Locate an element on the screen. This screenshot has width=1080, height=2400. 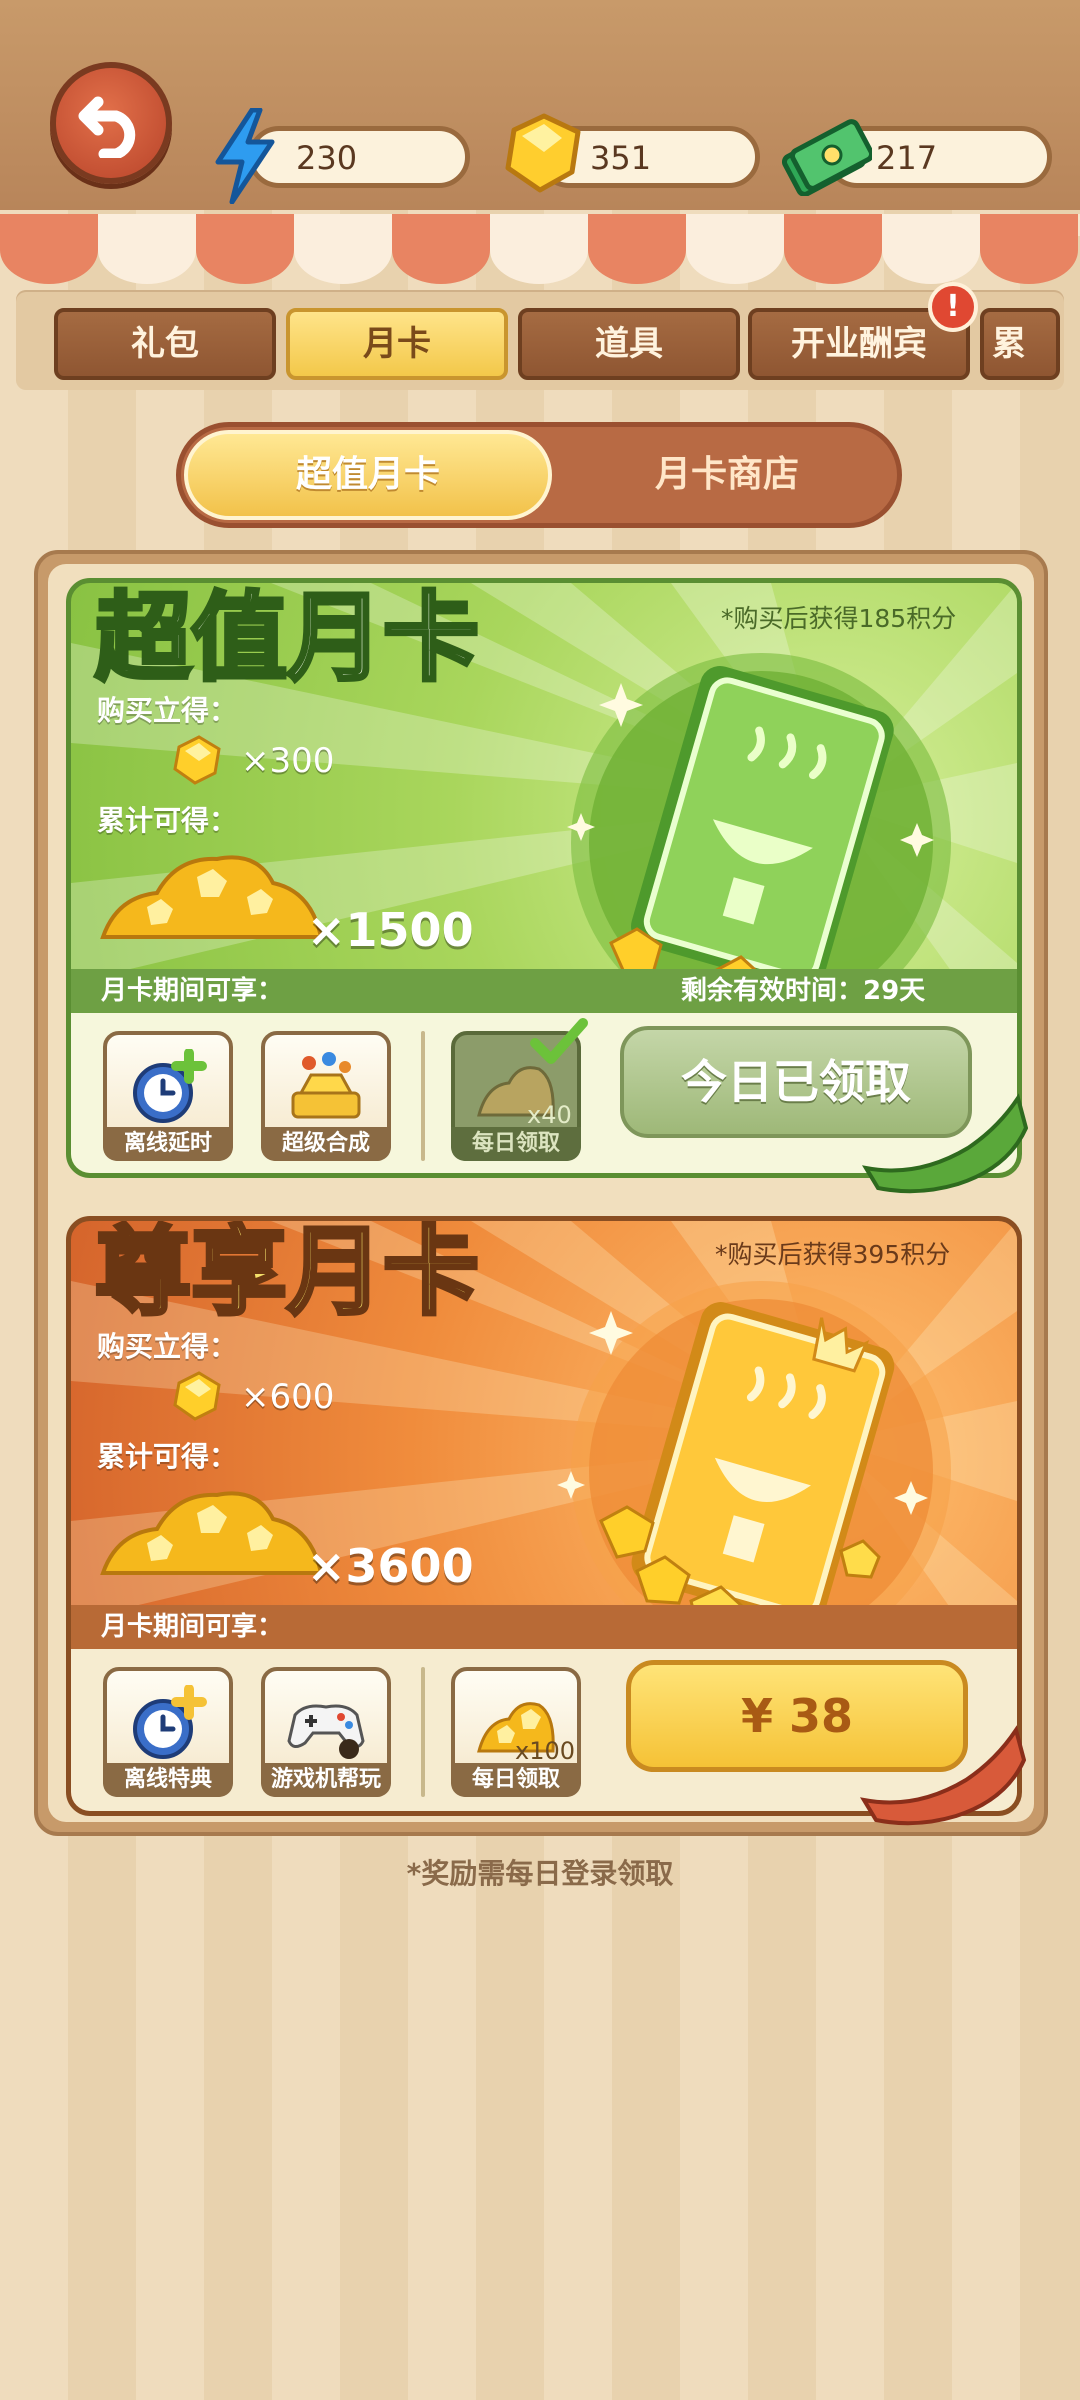
value-card-title: 超值月卡 is located at coordinates (287, 638).